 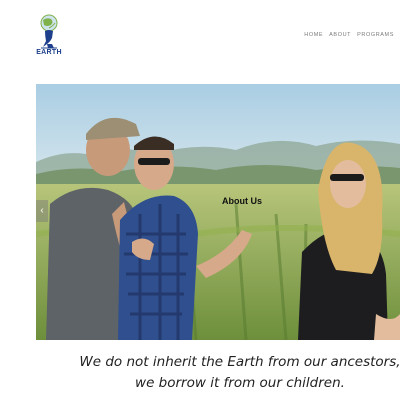 What do you see at coordinates (49, 31) in the screenshot?
I see `globe-person-logo-icon` at bounding box center [49, 31].